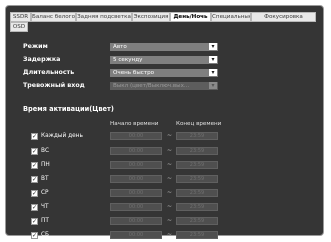 The height and width of the screenshot is (242, 331). What do you see at coordinates (164, 47) in the screenshot?
I see `mode-select: Авто ▾` at bounding box center [164, 47].